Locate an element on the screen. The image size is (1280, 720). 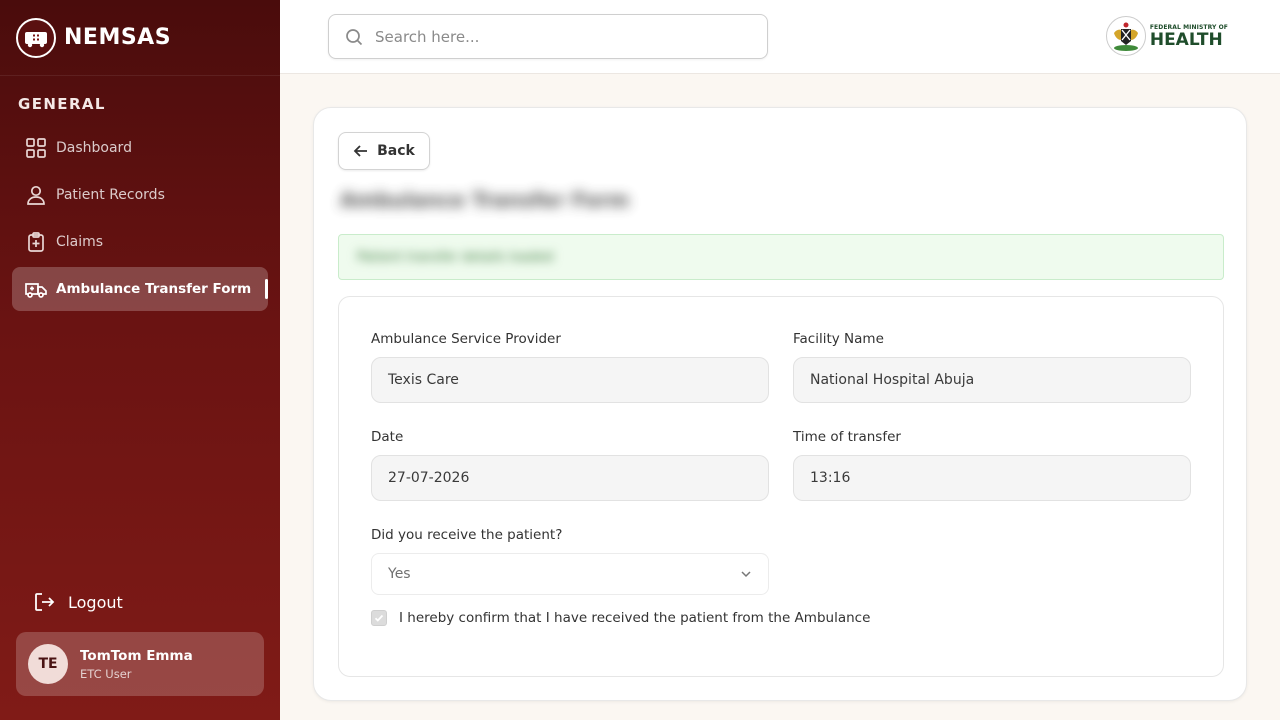
time-label: Time of transfer is located at coordinates (847, 437).